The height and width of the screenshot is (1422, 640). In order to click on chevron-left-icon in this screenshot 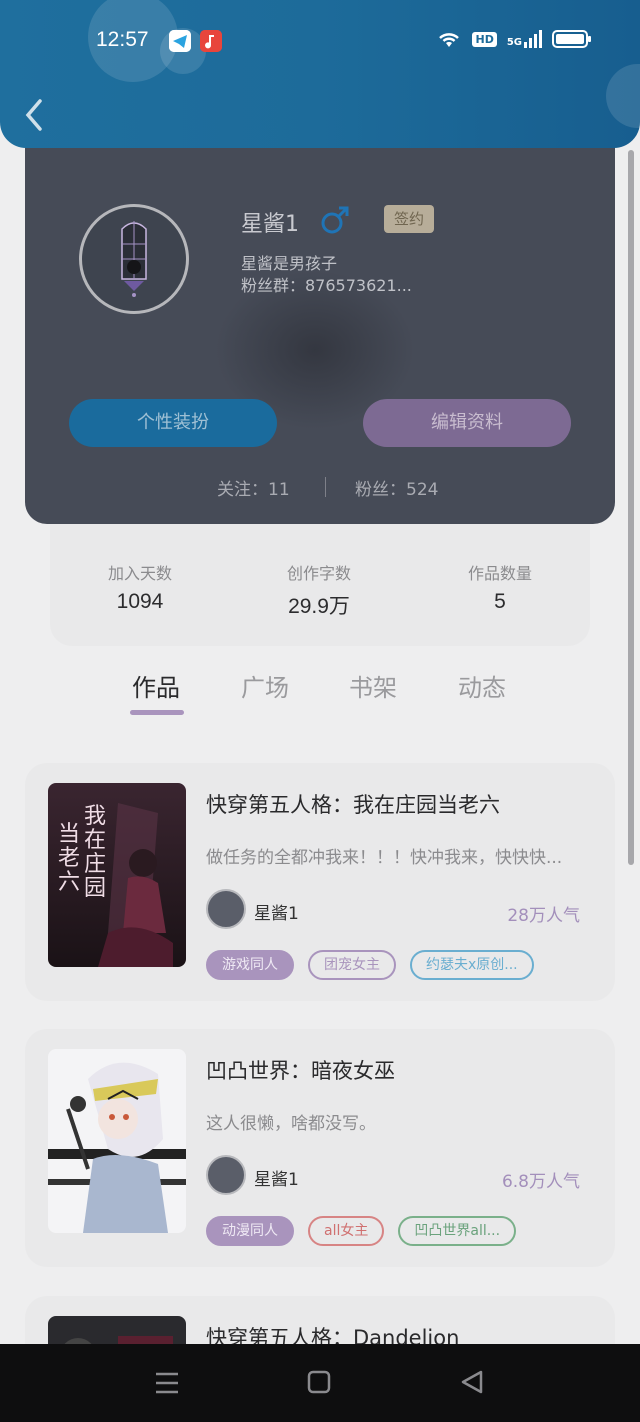, I will do `click(33, 115)`.